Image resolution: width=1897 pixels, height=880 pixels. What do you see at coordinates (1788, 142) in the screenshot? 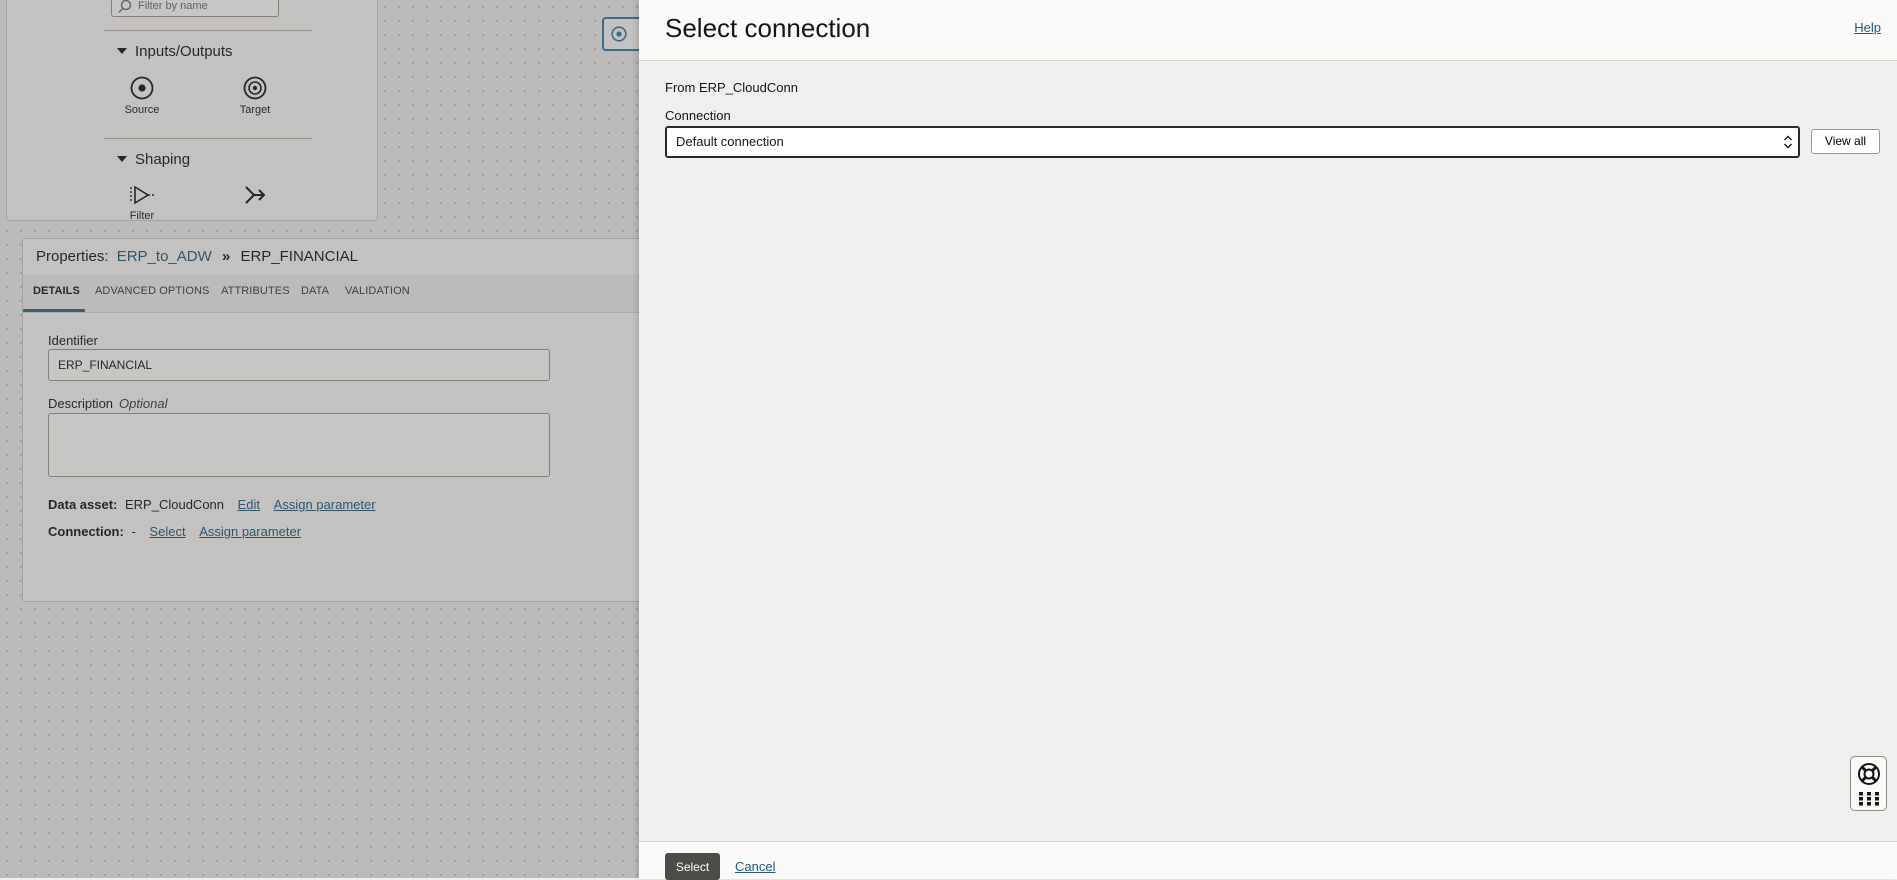
I see `select-arrows-icon` at bounding box center [1788, 142].